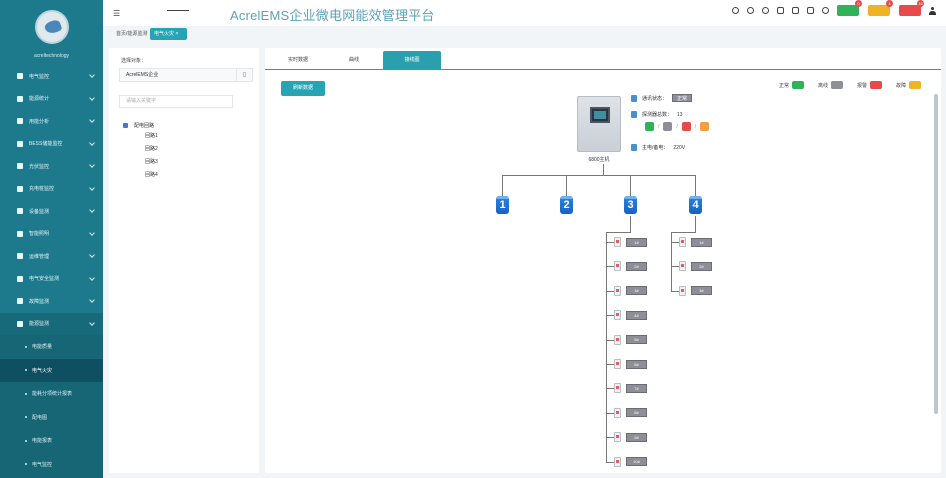 The height and width of the screenshot is (478, 946). Describe the element at coordinates (701, 291) in the screenshot. I see `detector-tag: 3#` at that location.